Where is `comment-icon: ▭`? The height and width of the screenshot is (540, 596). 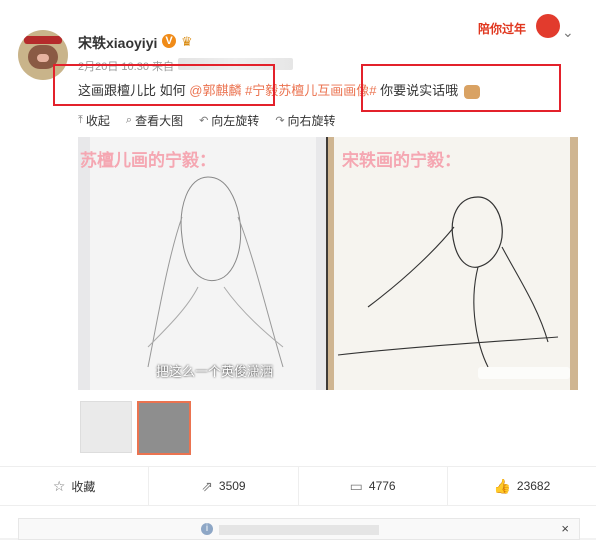 comment-icon: ▭ is located at coordinates (356, 485).